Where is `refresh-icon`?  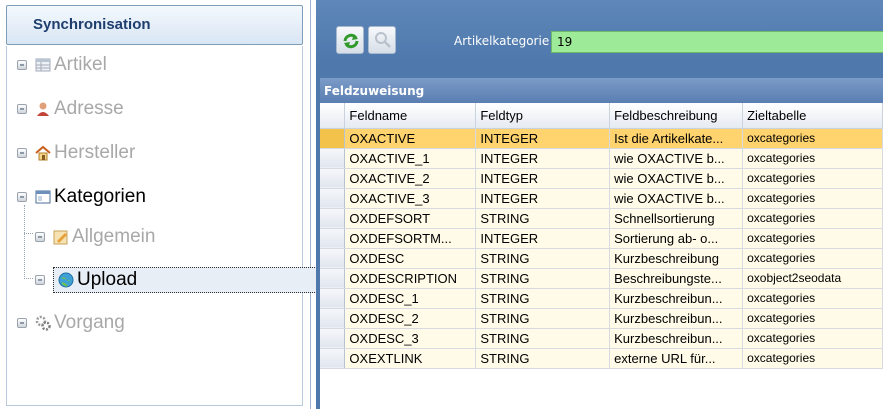 refresh-icon is located at coordinates (351, 43).